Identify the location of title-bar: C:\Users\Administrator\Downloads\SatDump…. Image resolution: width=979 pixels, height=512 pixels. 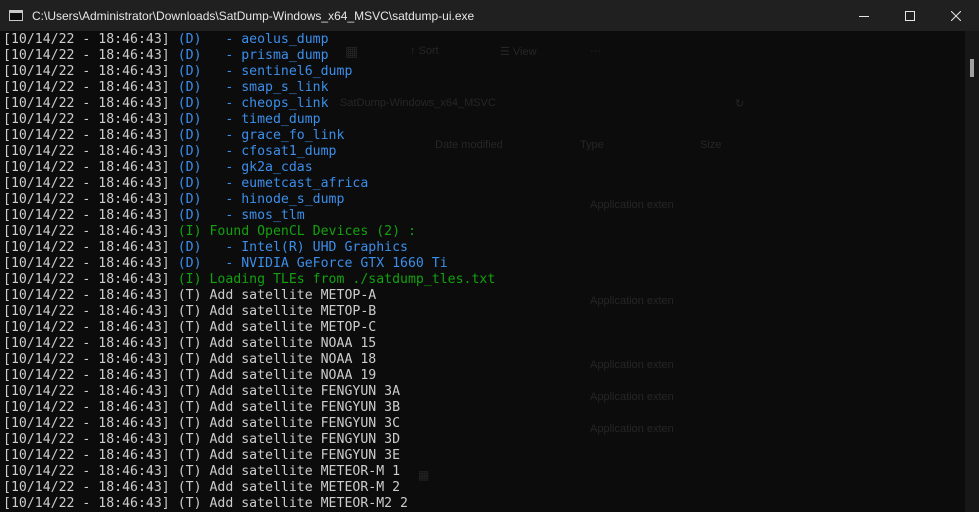
(489, 15).